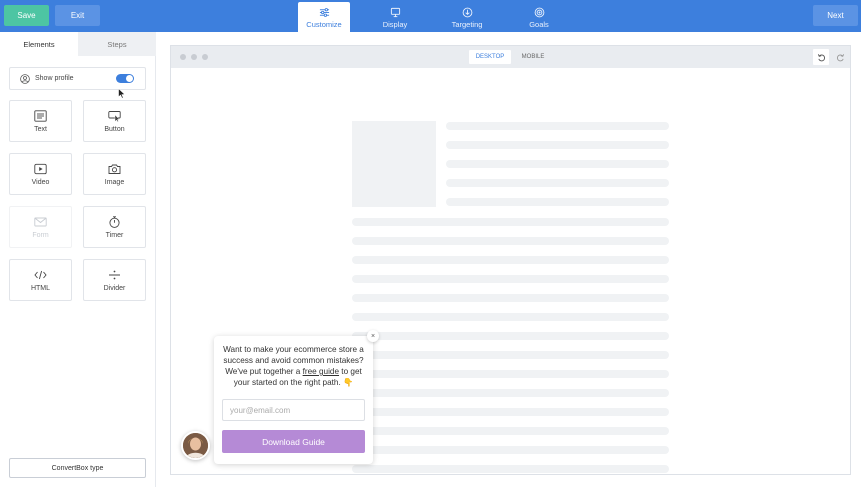 The height and width of the screenshot is (487, 861). I want to click on tab-goals: Goals, so click(539, 17).